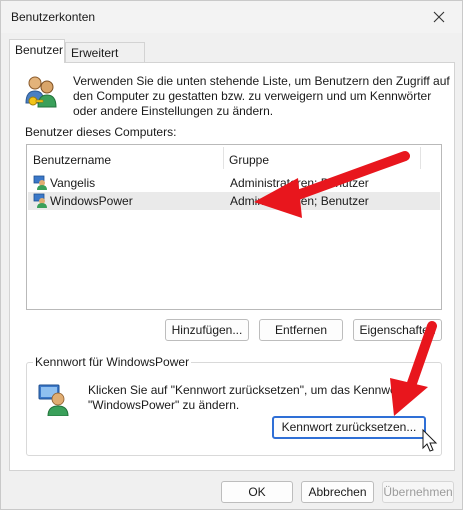 The width and height of the screenshot is (463, 510). I want to click on username-cell: Vangelis, so click(73, 183).